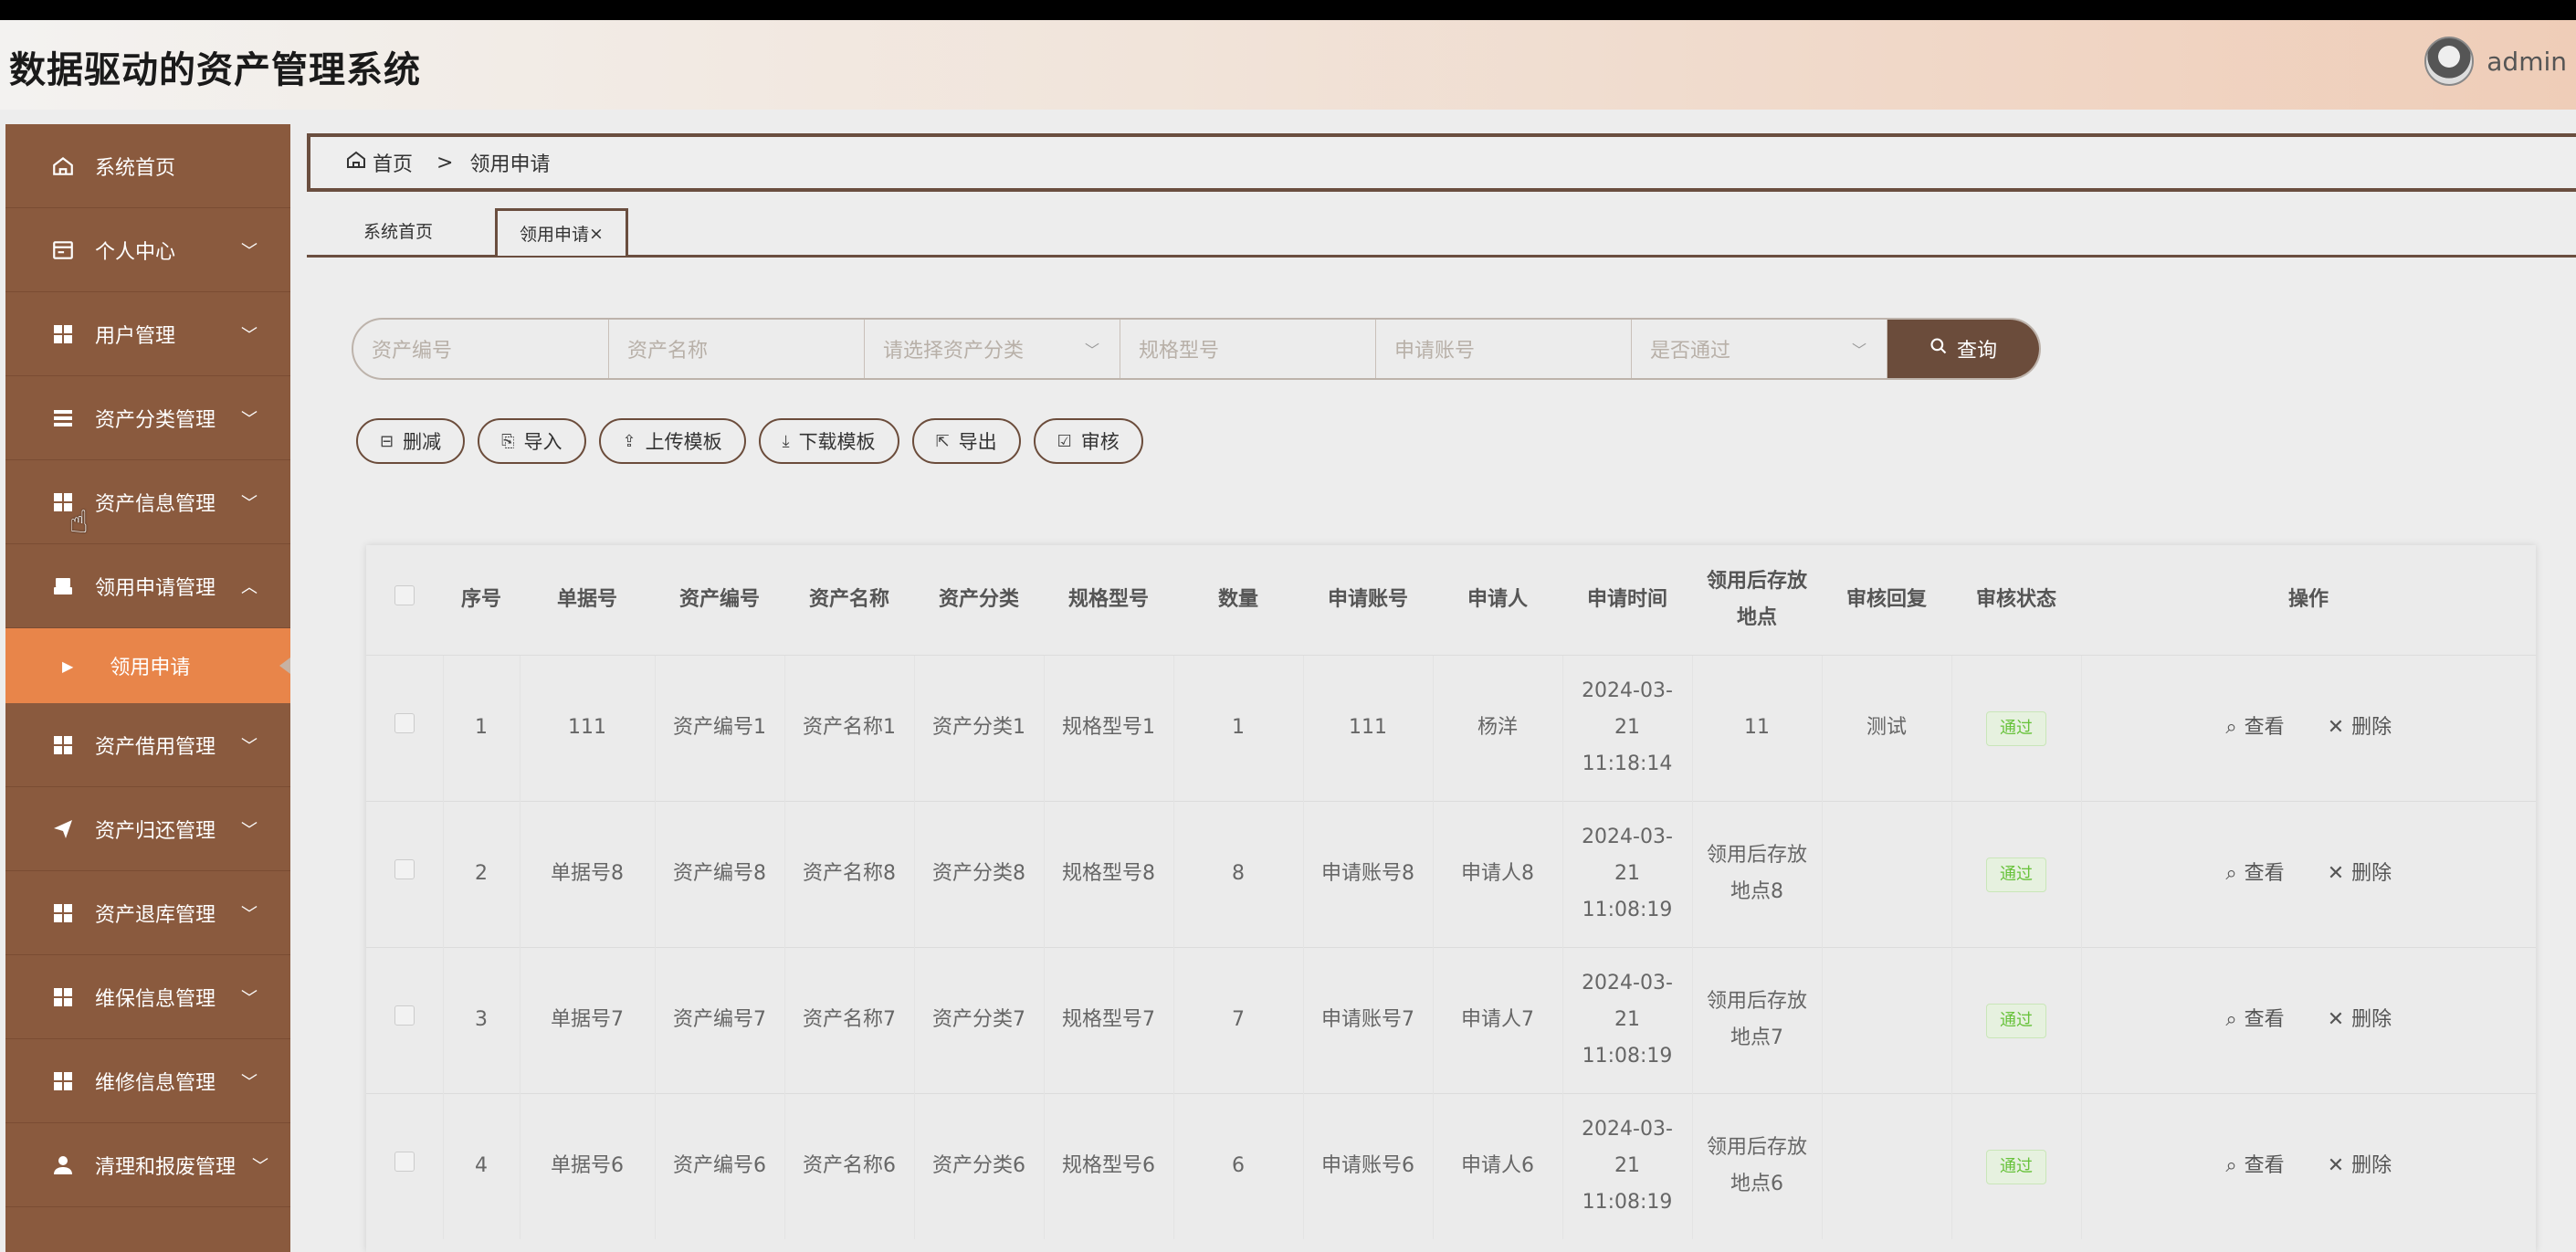 The height and width of the screenshot is (1252, 2576). Describe the element at coordinates (629, 441) in the screenshot. I see `upload-icon: ⇪` at that location.